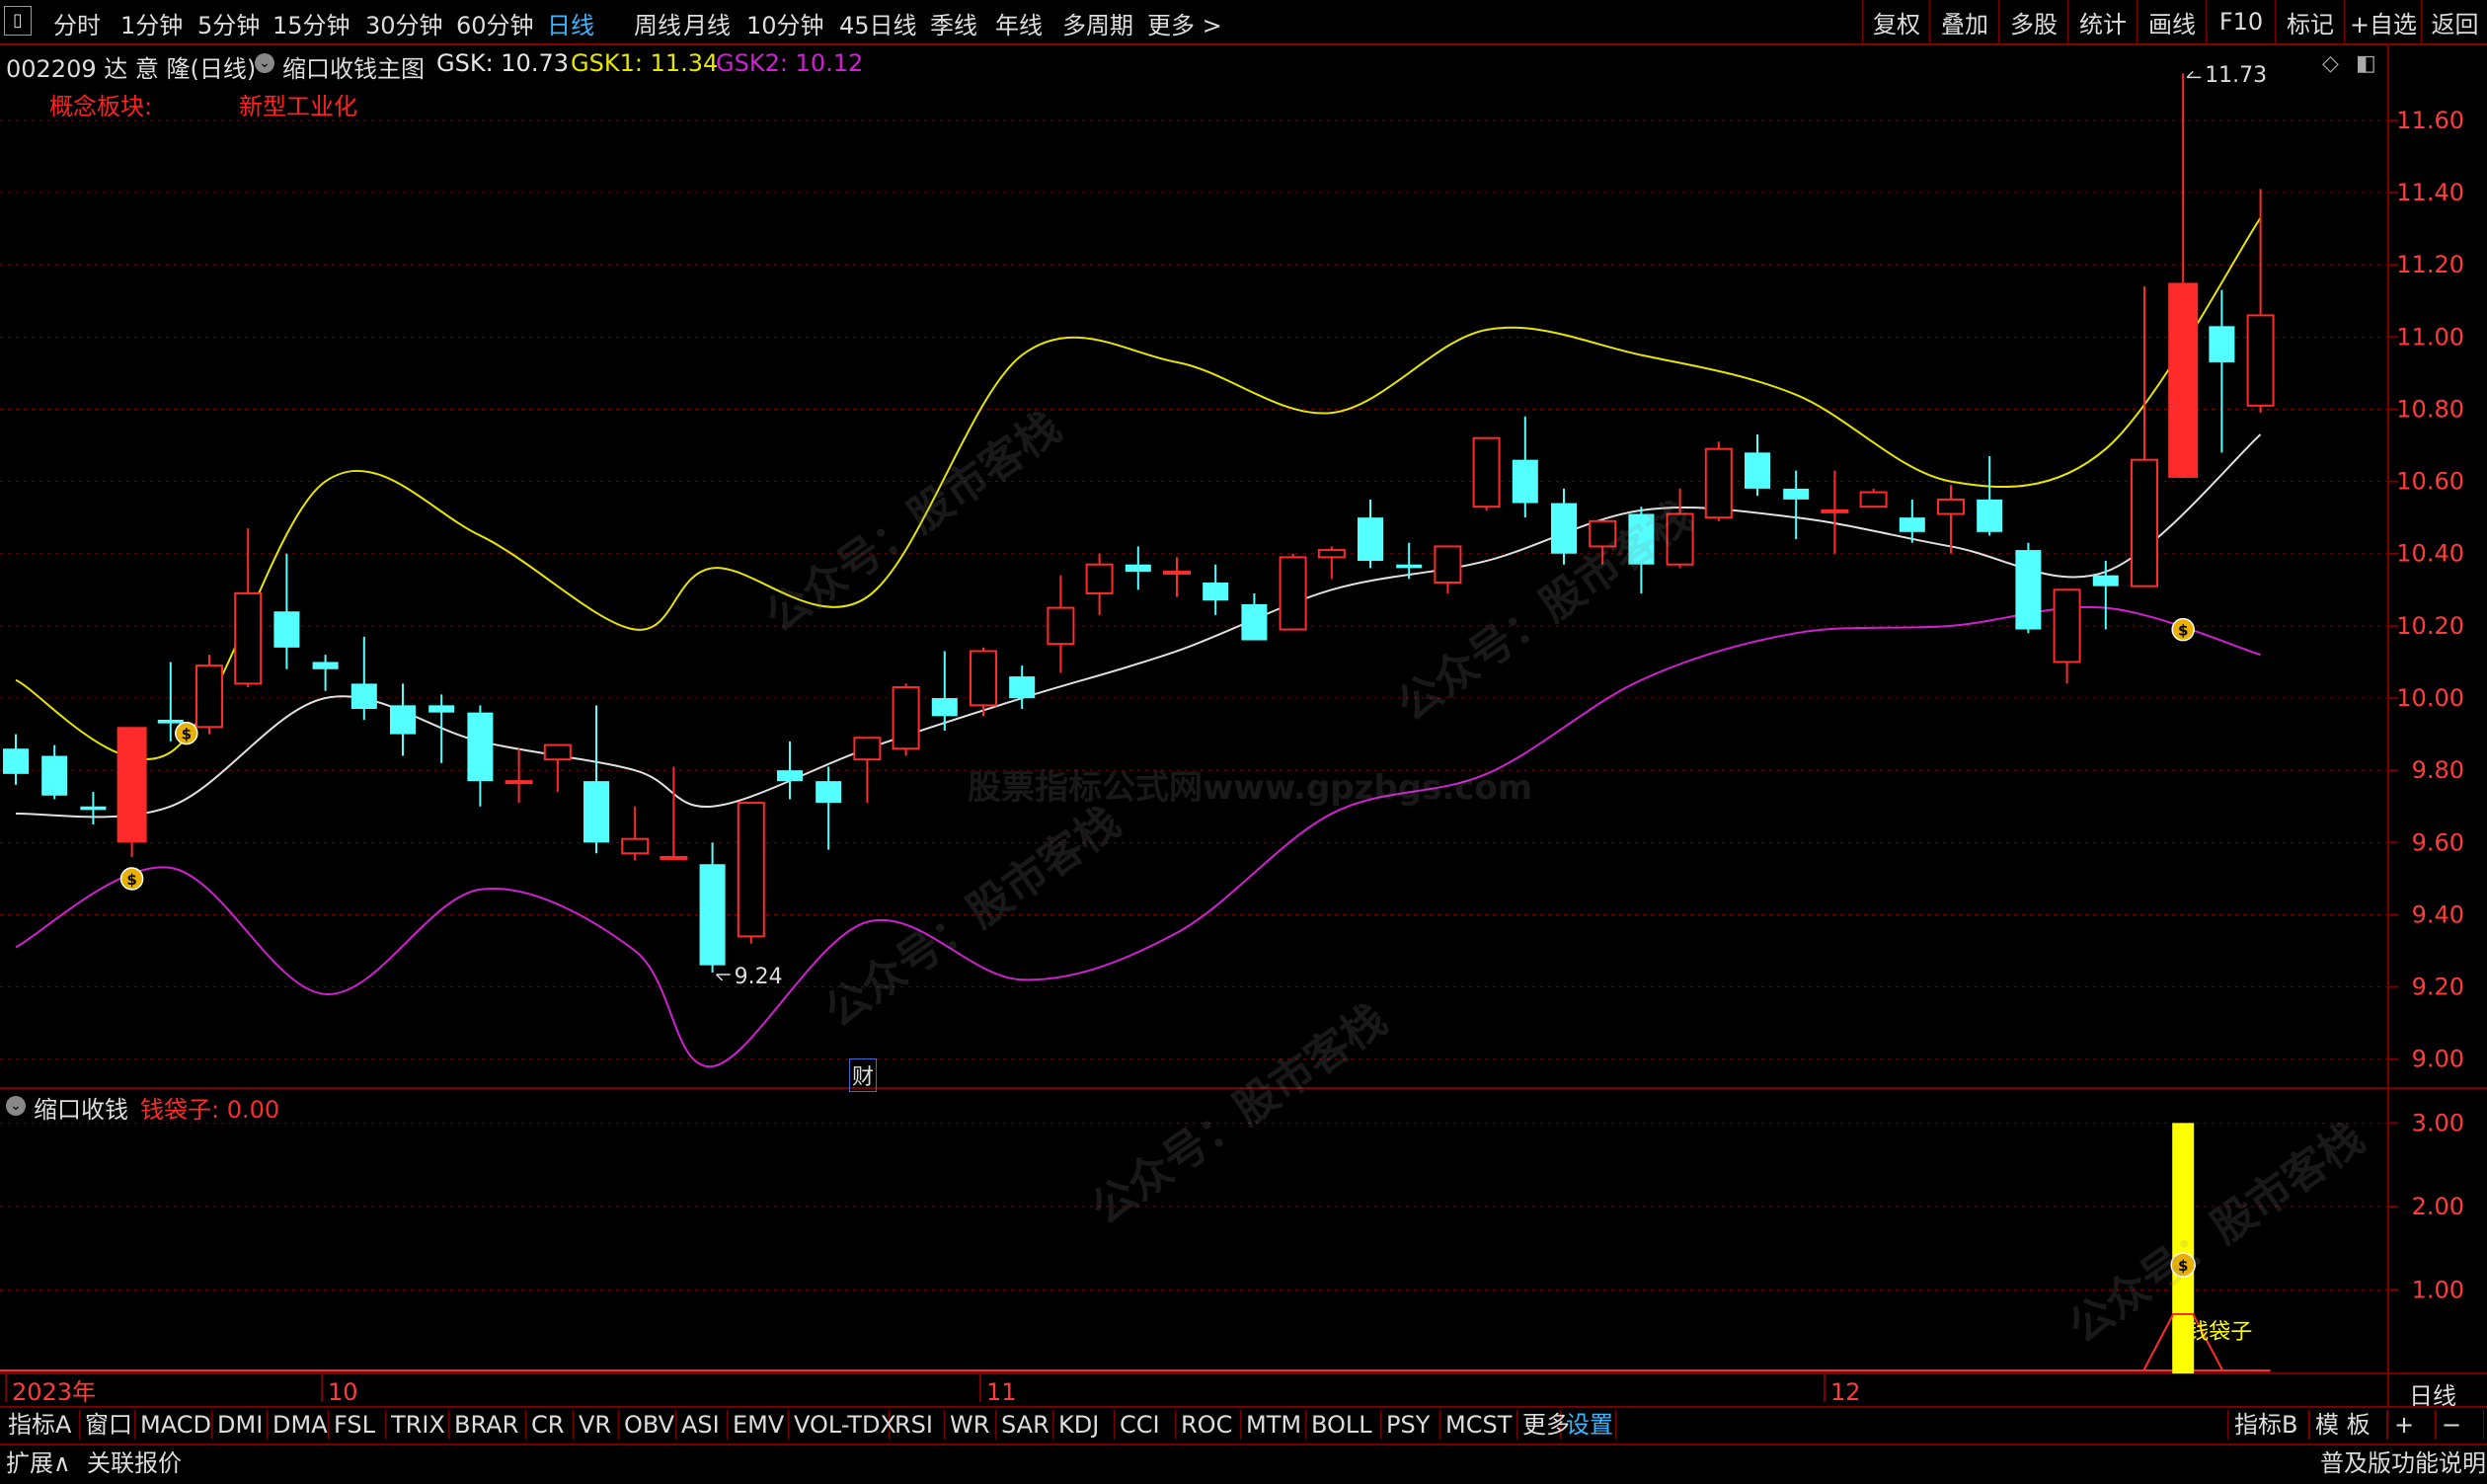 Image resolution: width=2487 pixels, height=1484 pixels. What do you see at coordinates (596, 1425) in the screenshot?
I see `indicator-tab-9: VR` at bounding box center [596, 1425].